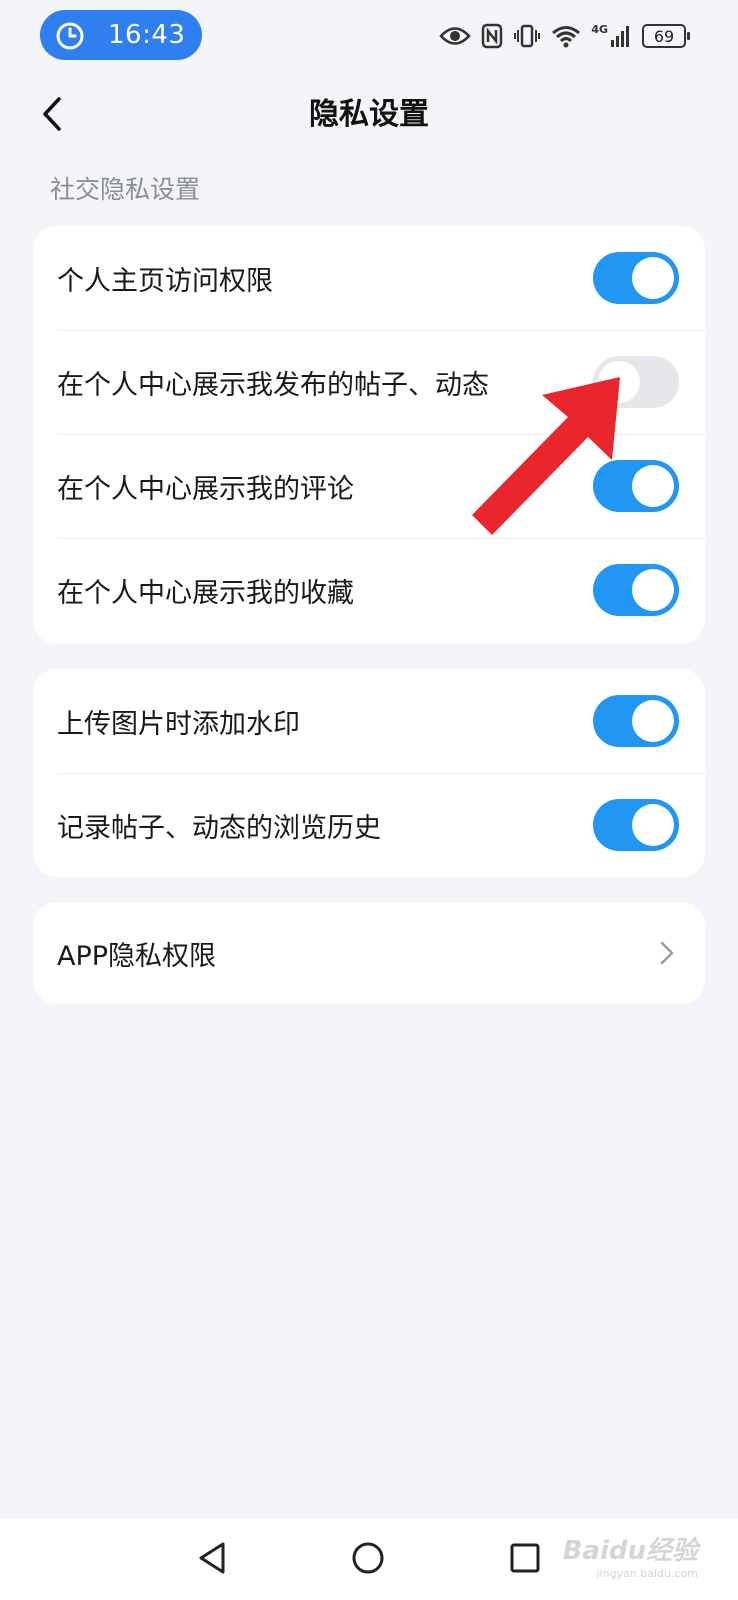 Image resolution: width=738 pixels, height=1600 pixels. I want to click on status-bar: 16:43 4G 69, so click(369, 36).